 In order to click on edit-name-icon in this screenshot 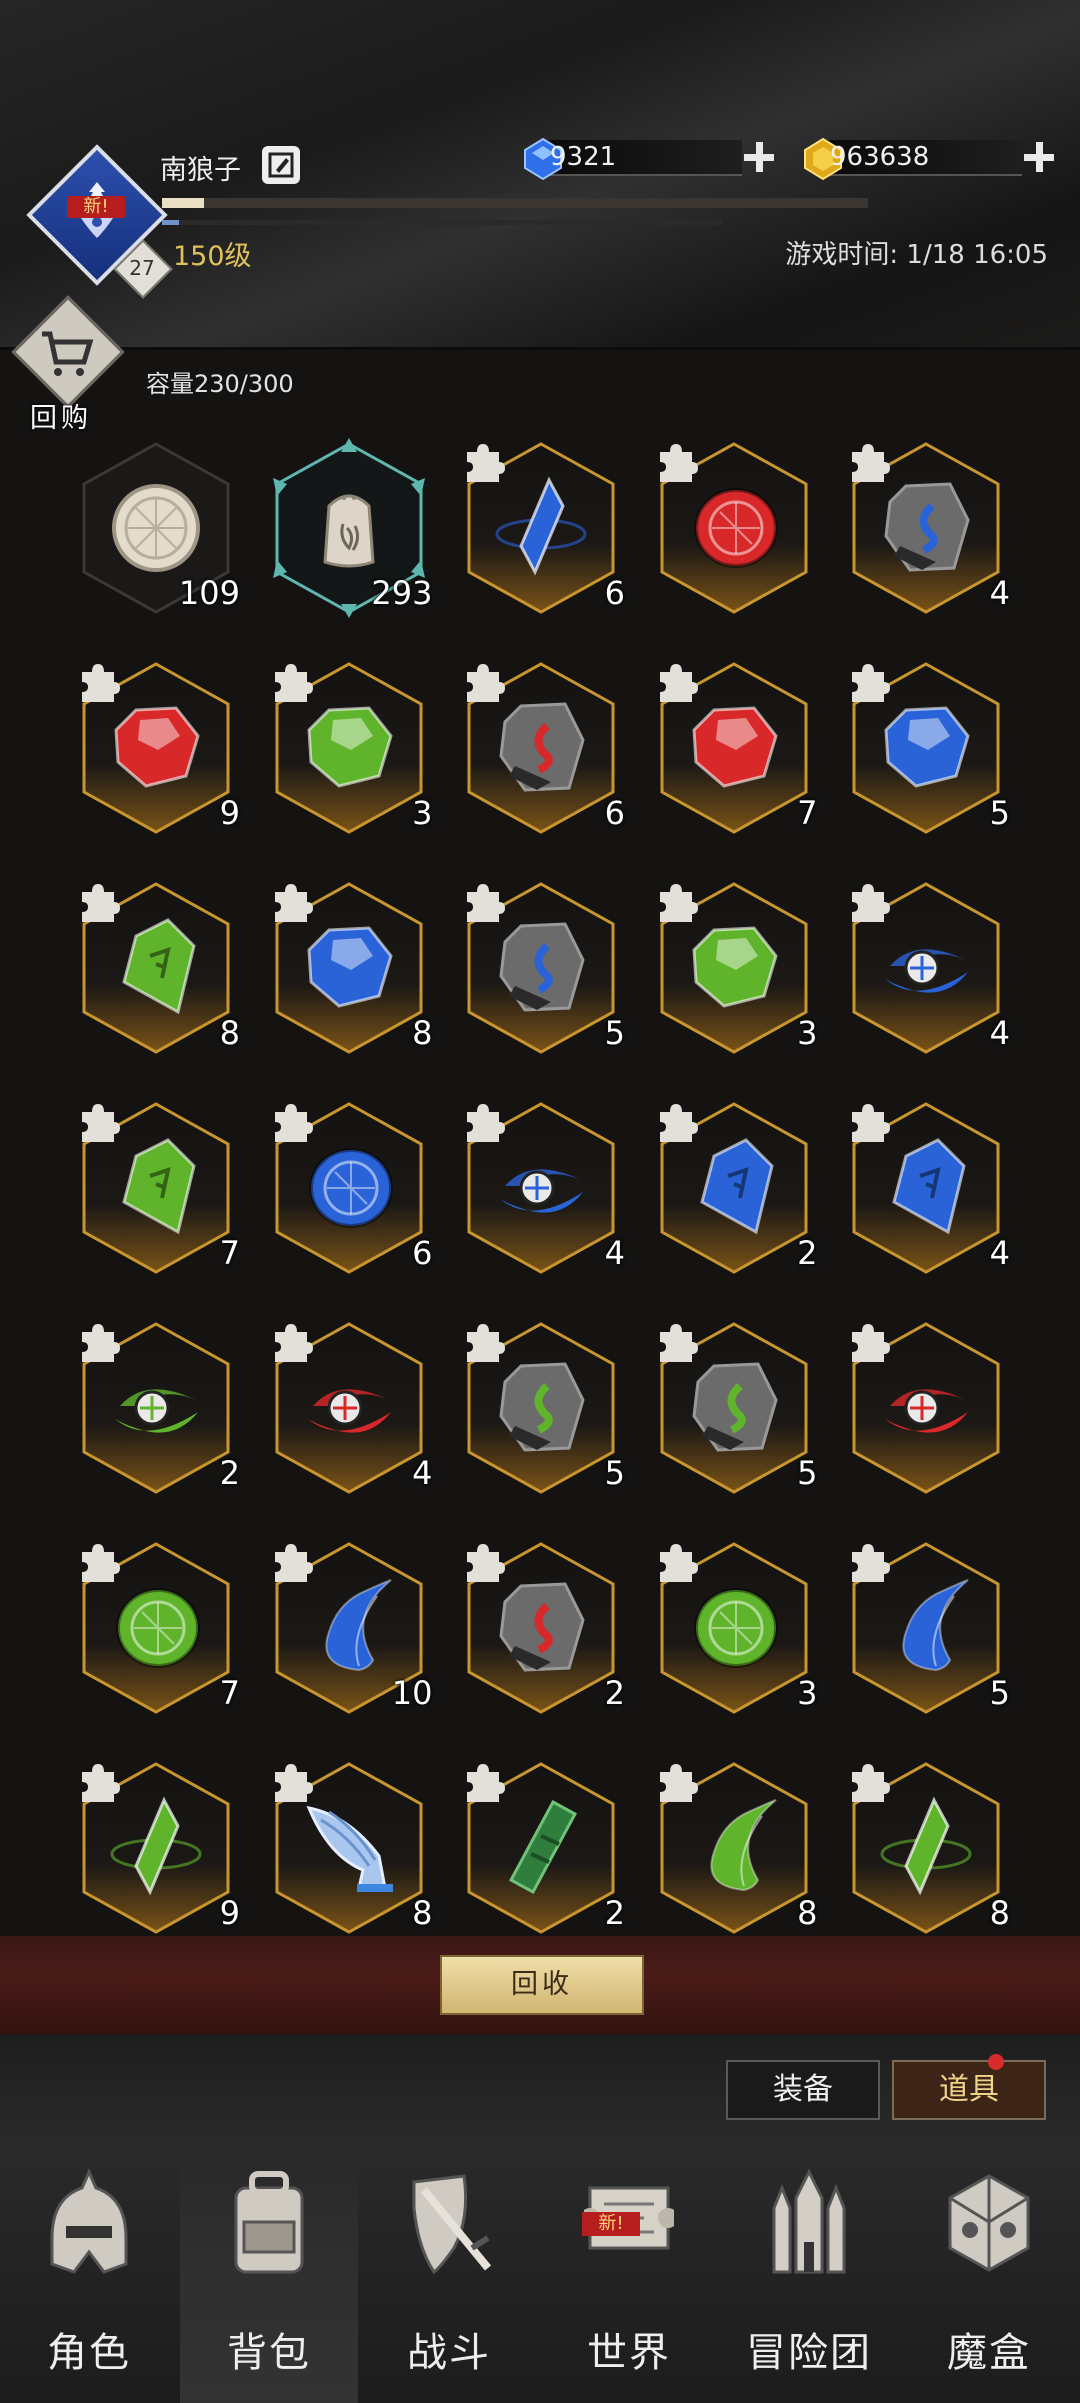, I will do `click(281, 165)`.